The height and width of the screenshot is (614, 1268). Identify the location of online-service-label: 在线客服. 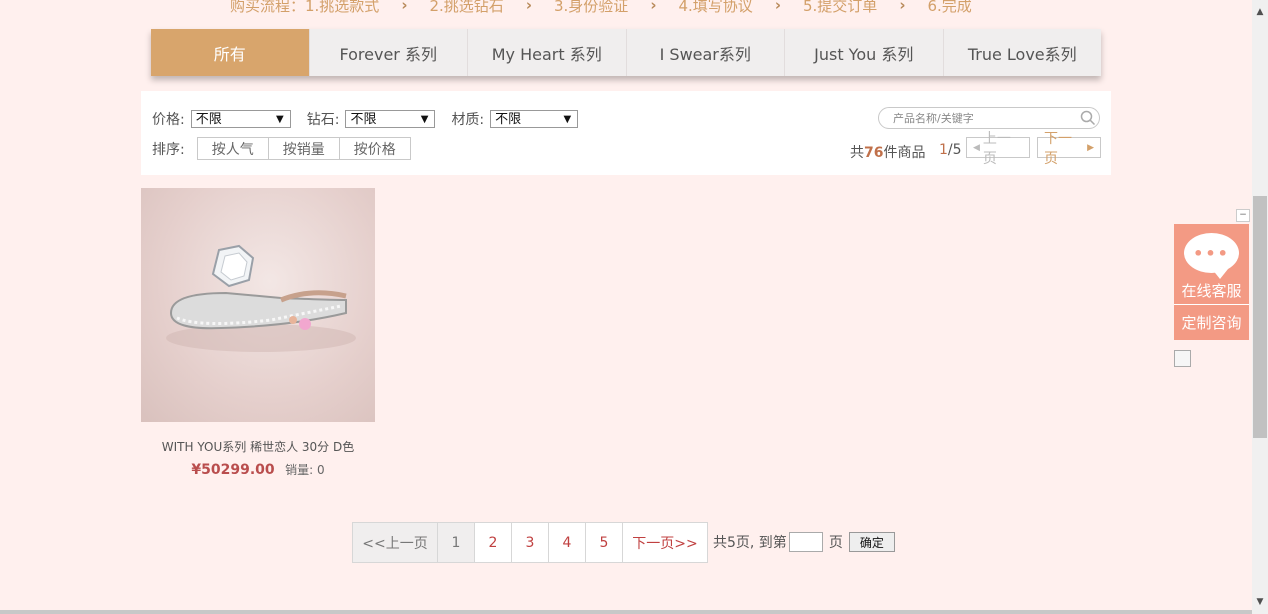
(1211, 291).